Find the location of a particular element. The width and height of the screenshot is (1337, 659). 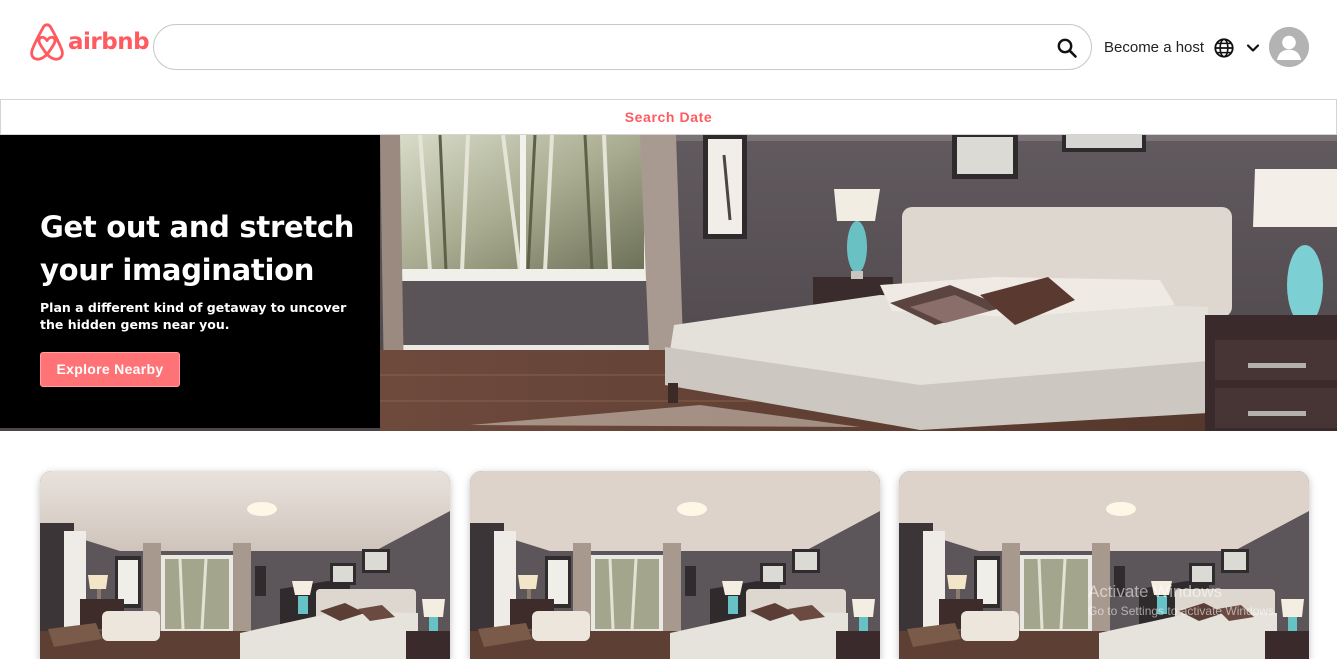

search-icon is located at coordinates (1067, 48).